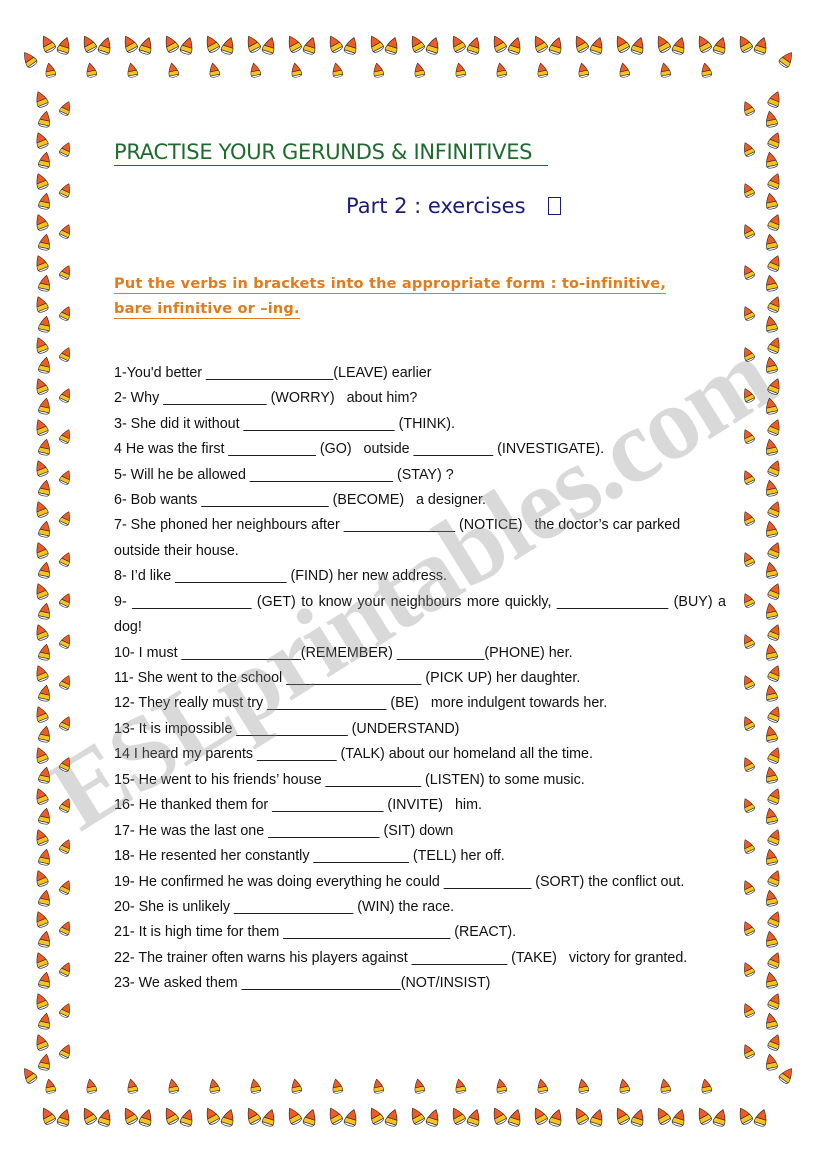 This screenshot has height=1169, width=821. I want to click on page-subtitle: Part 2 : exercises, so click(436, 206).